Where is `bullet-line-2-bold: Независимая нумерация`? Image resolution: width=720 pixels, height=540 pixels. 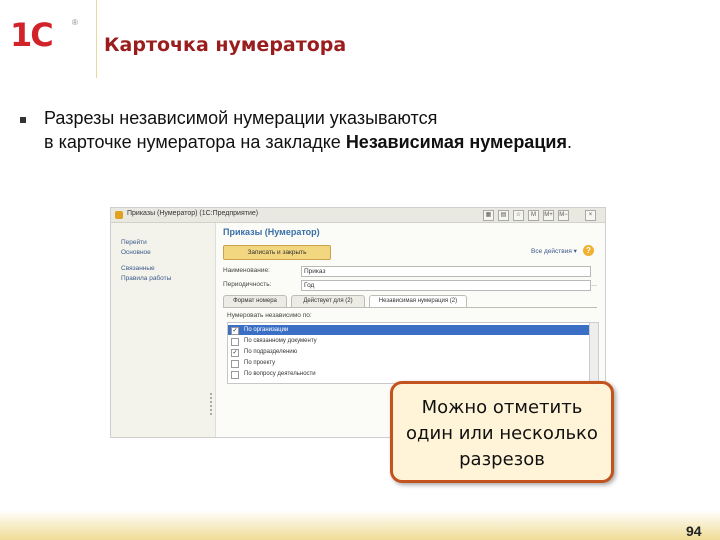 bullet-line-2-bold: Независимая нумерация is located at coordinates (456, 142).